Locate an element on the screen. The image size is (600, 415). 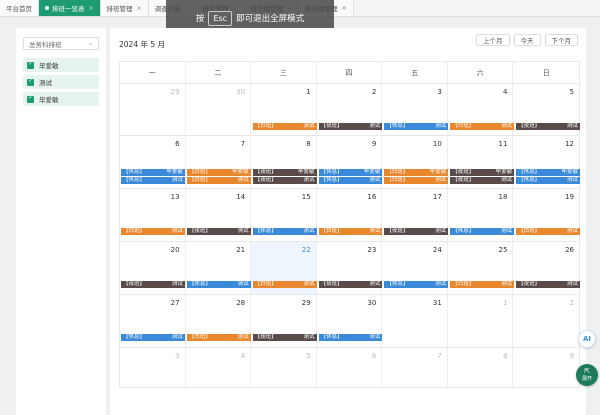
day-cell: 5 is located at coordinates (284, 367).